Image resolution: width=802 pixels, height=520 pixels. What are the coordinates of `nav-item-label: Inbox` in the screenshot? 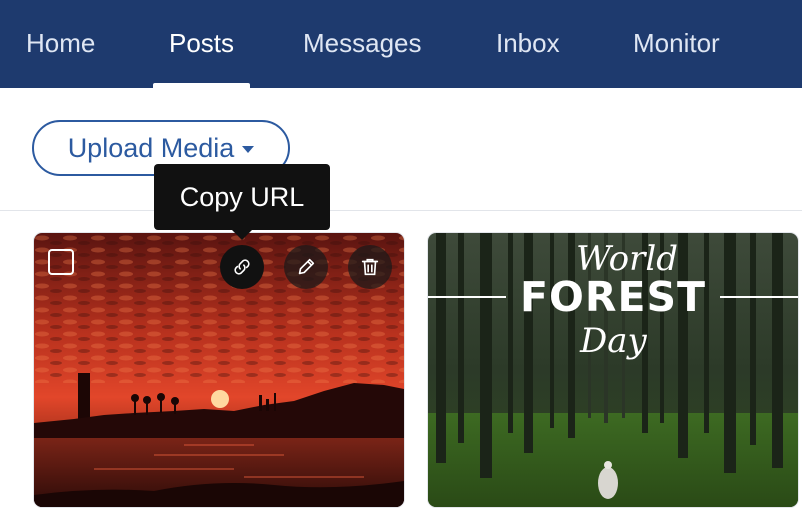 It's located at (528, 43).